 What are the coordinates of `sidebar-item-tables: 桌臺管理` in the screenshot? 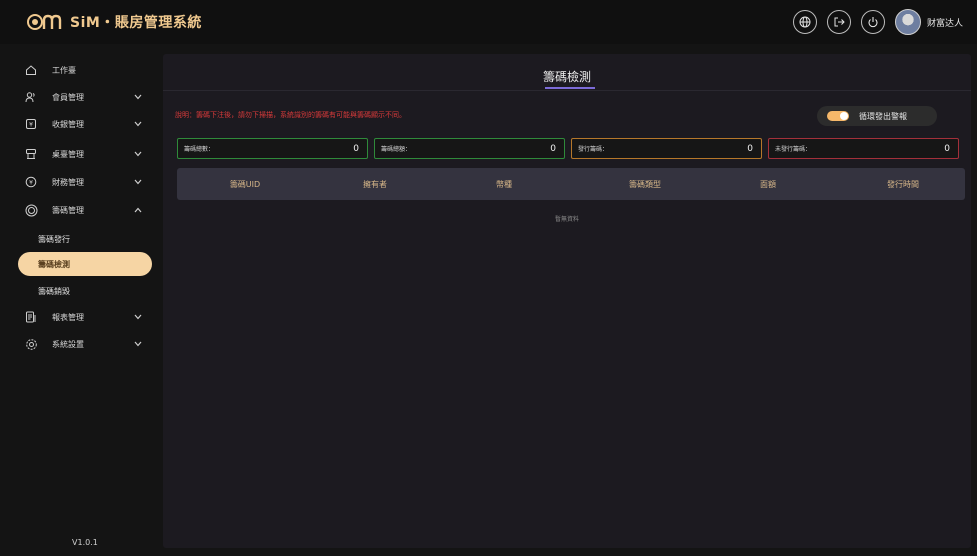 It's located at (81, 154).